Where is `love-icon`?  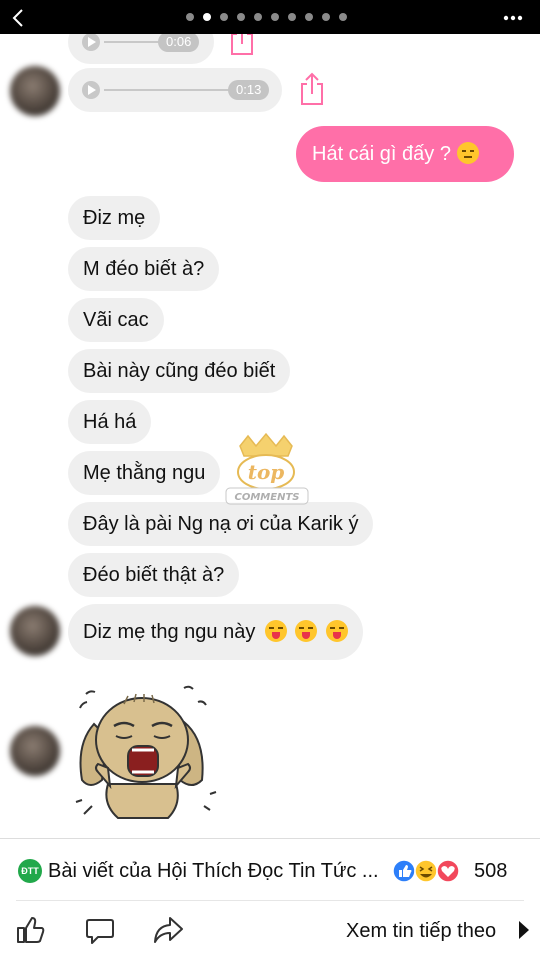 love-icon is located at coordinates (448, 871).